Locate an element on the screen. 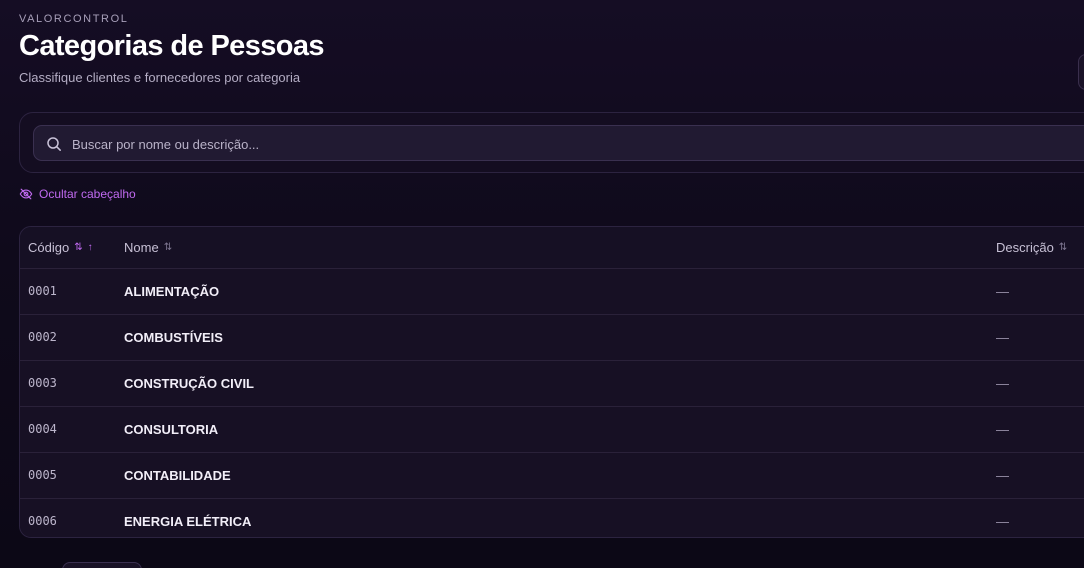 The height and width of the screenshot is (568, 1084). search-icon is located at coordinates (54, 144).